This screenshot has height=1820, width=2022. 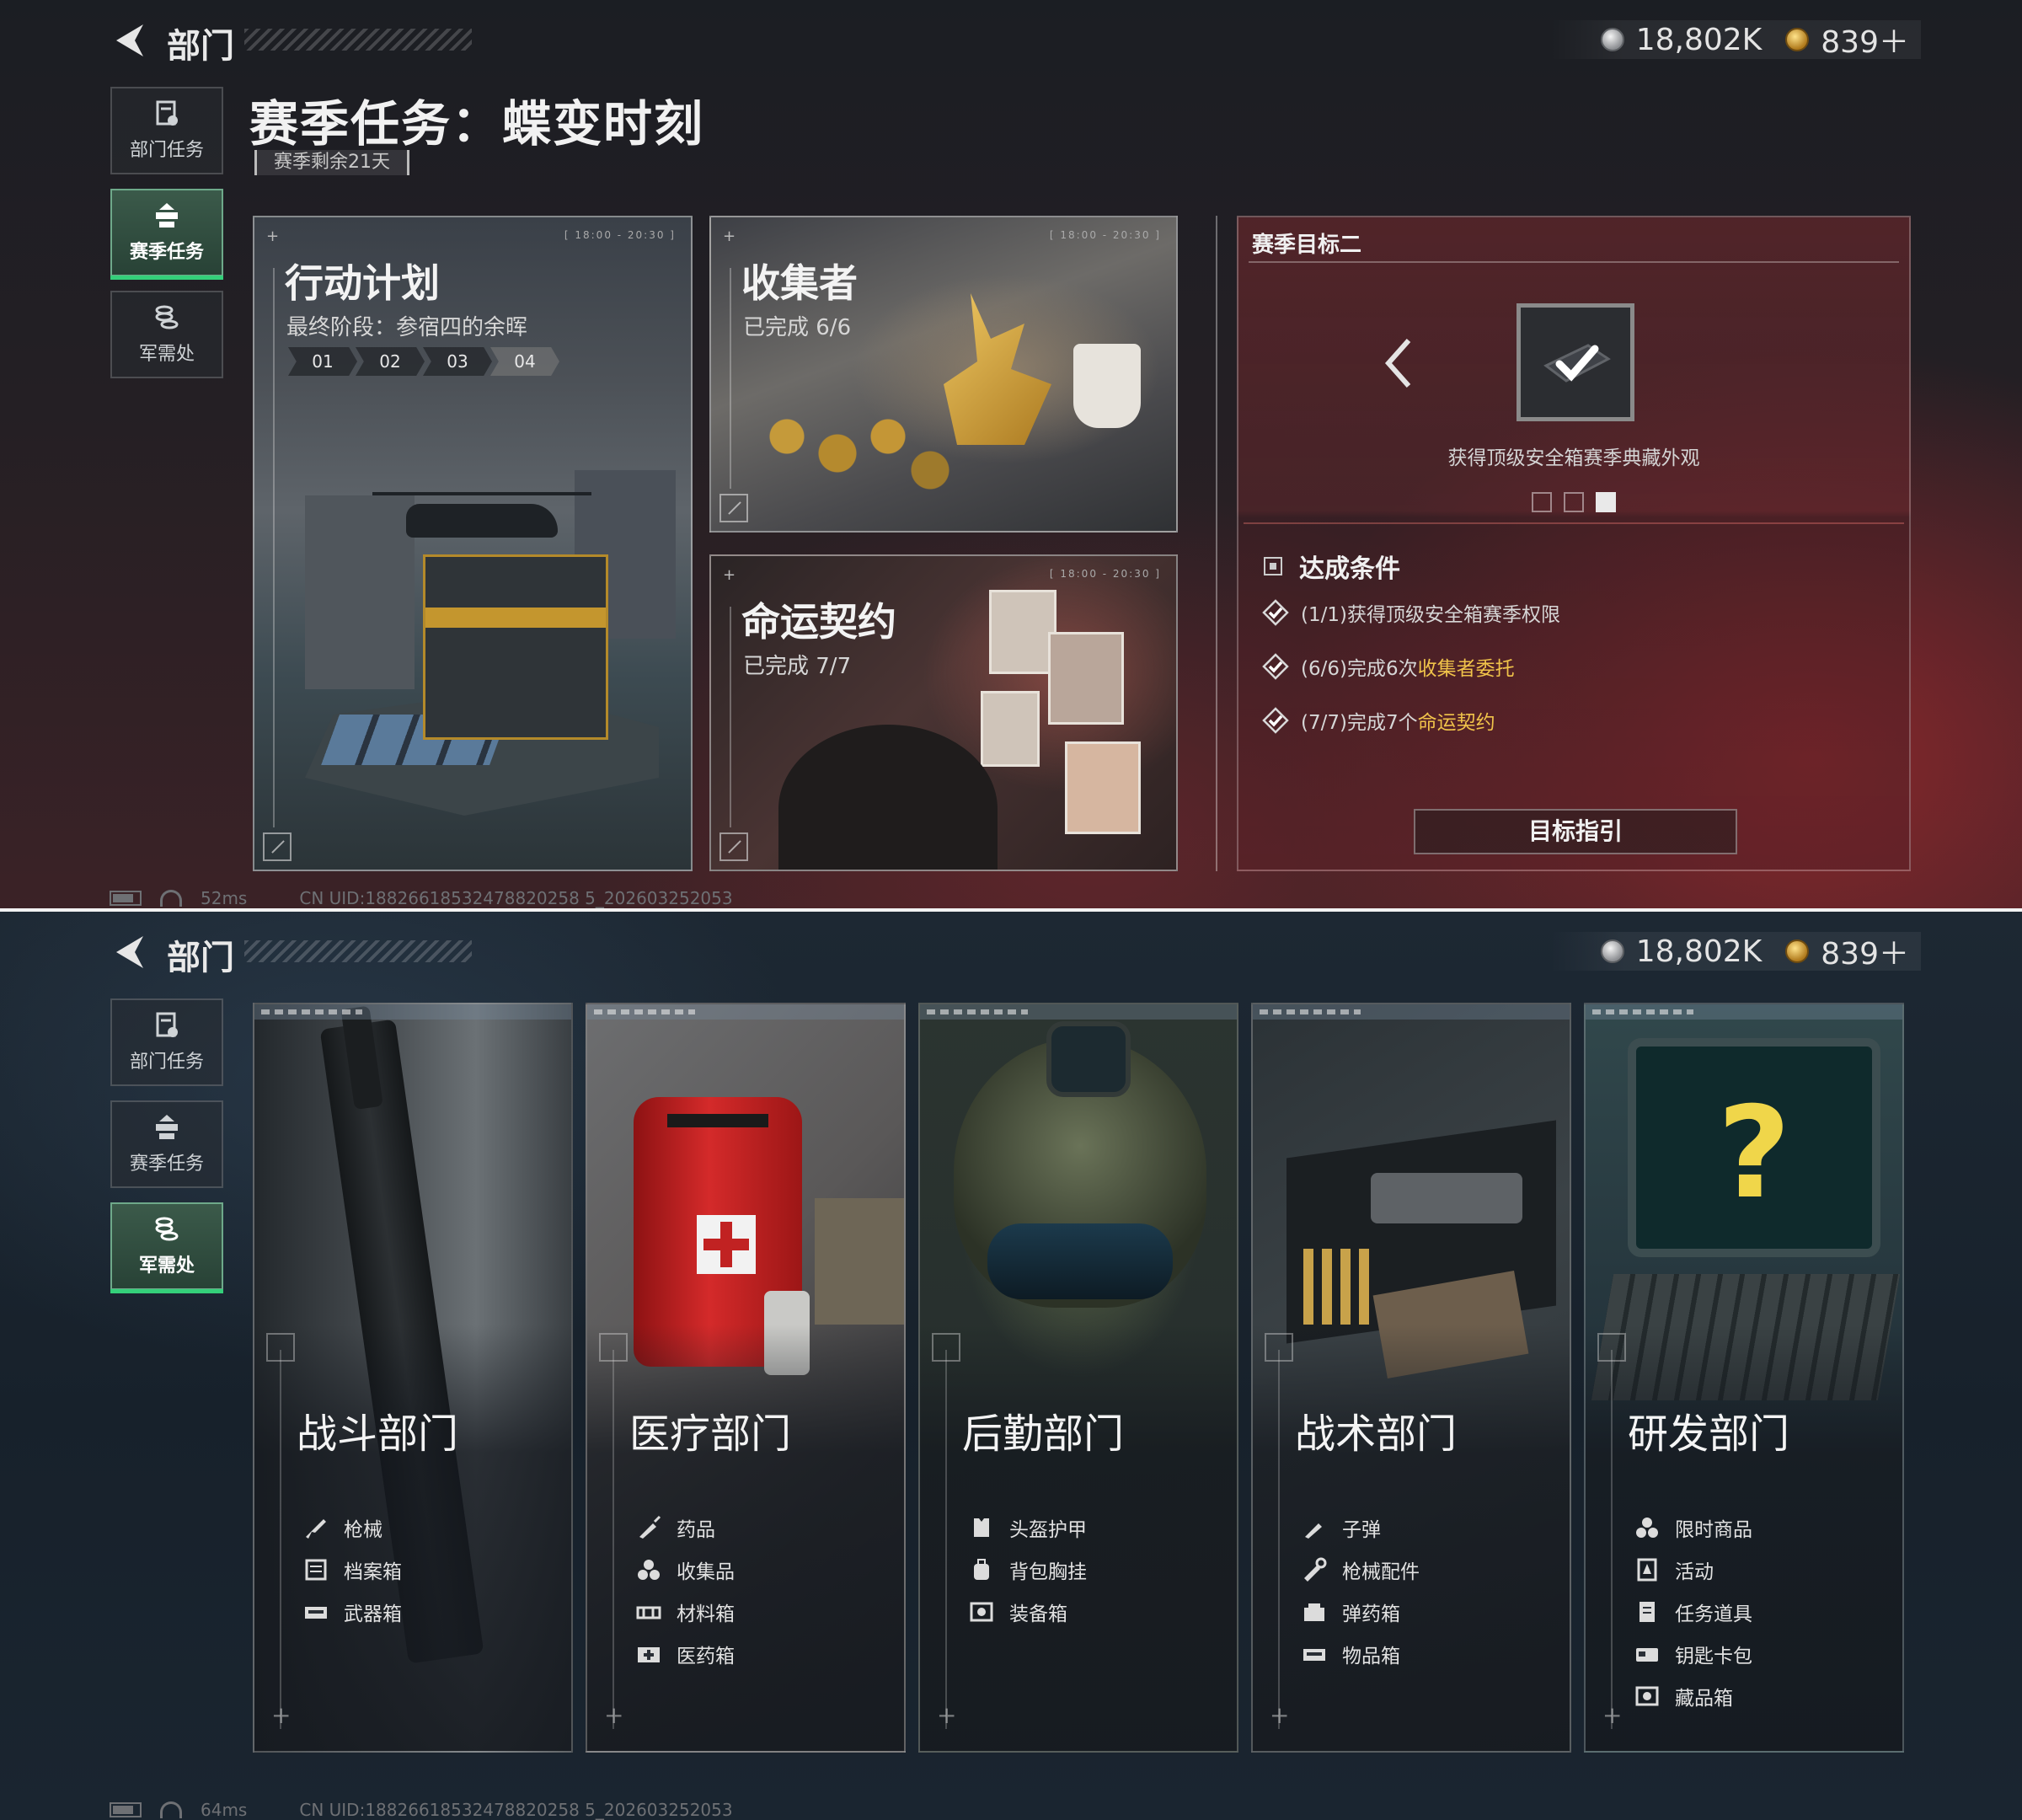 I want to click on department-item-list: 药品 收集品 材料箱 医药箱, so click(x=685, y=1591).